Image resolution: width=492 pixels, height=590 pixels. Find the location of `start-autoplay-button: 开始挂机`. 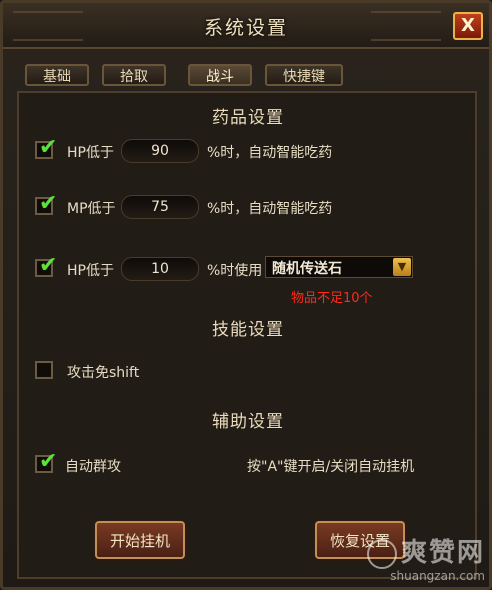

start-autoplay-button: 开始挂机 is located at coordinates (140, 540).